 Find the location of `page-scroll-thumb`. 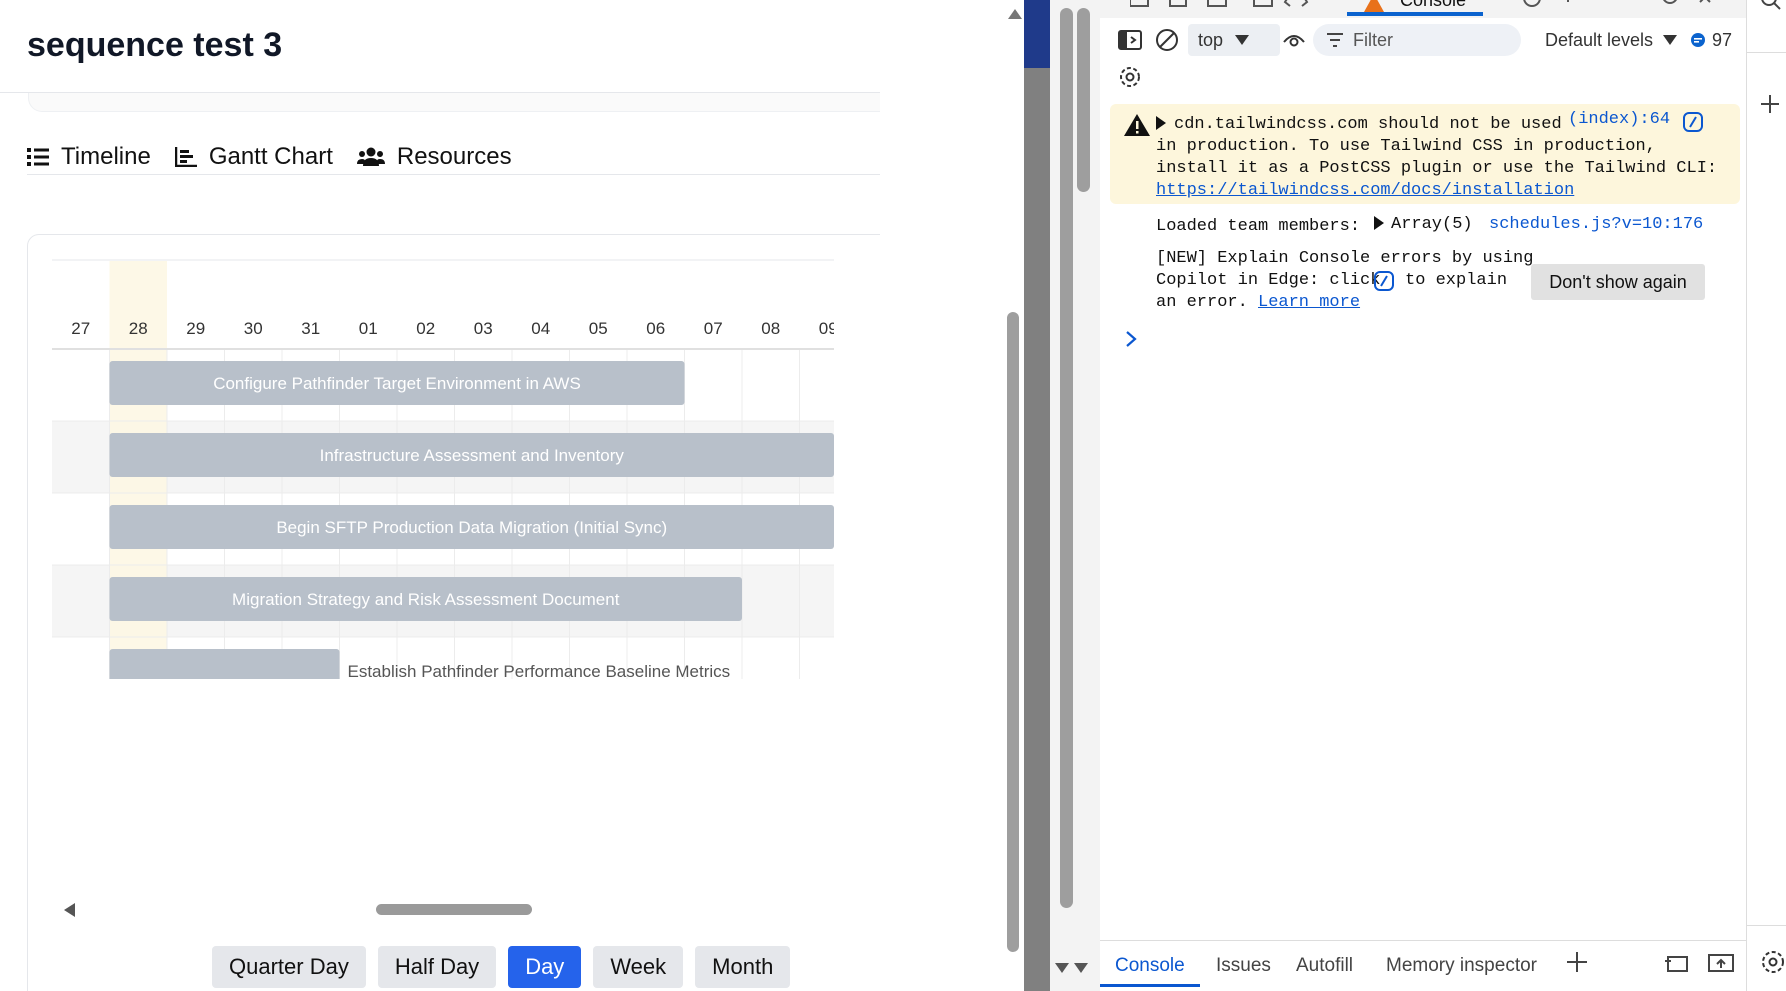

page-scroll-thumb is located at coordinates (1013, 632).